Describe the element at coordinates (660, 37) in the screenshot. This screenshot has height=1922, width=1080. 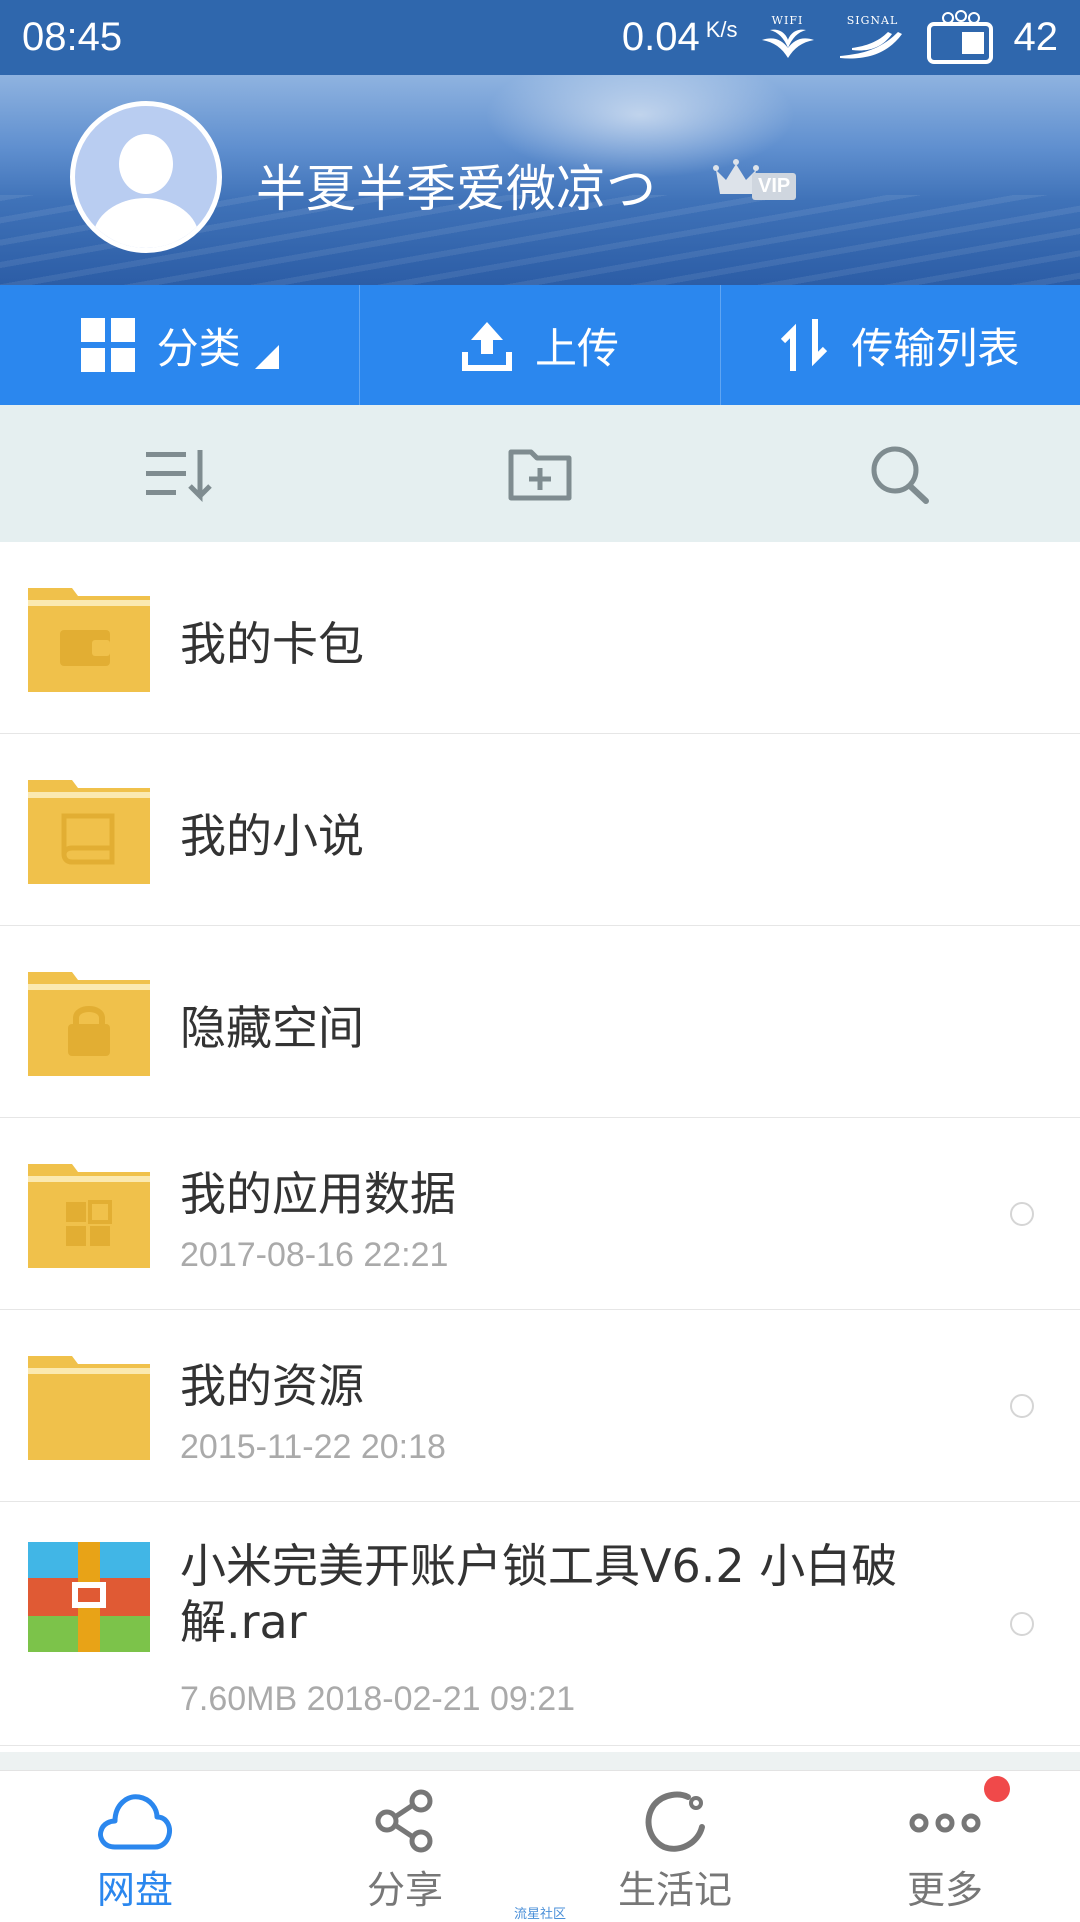
I see `network-speed-value: 0.04` at that location.